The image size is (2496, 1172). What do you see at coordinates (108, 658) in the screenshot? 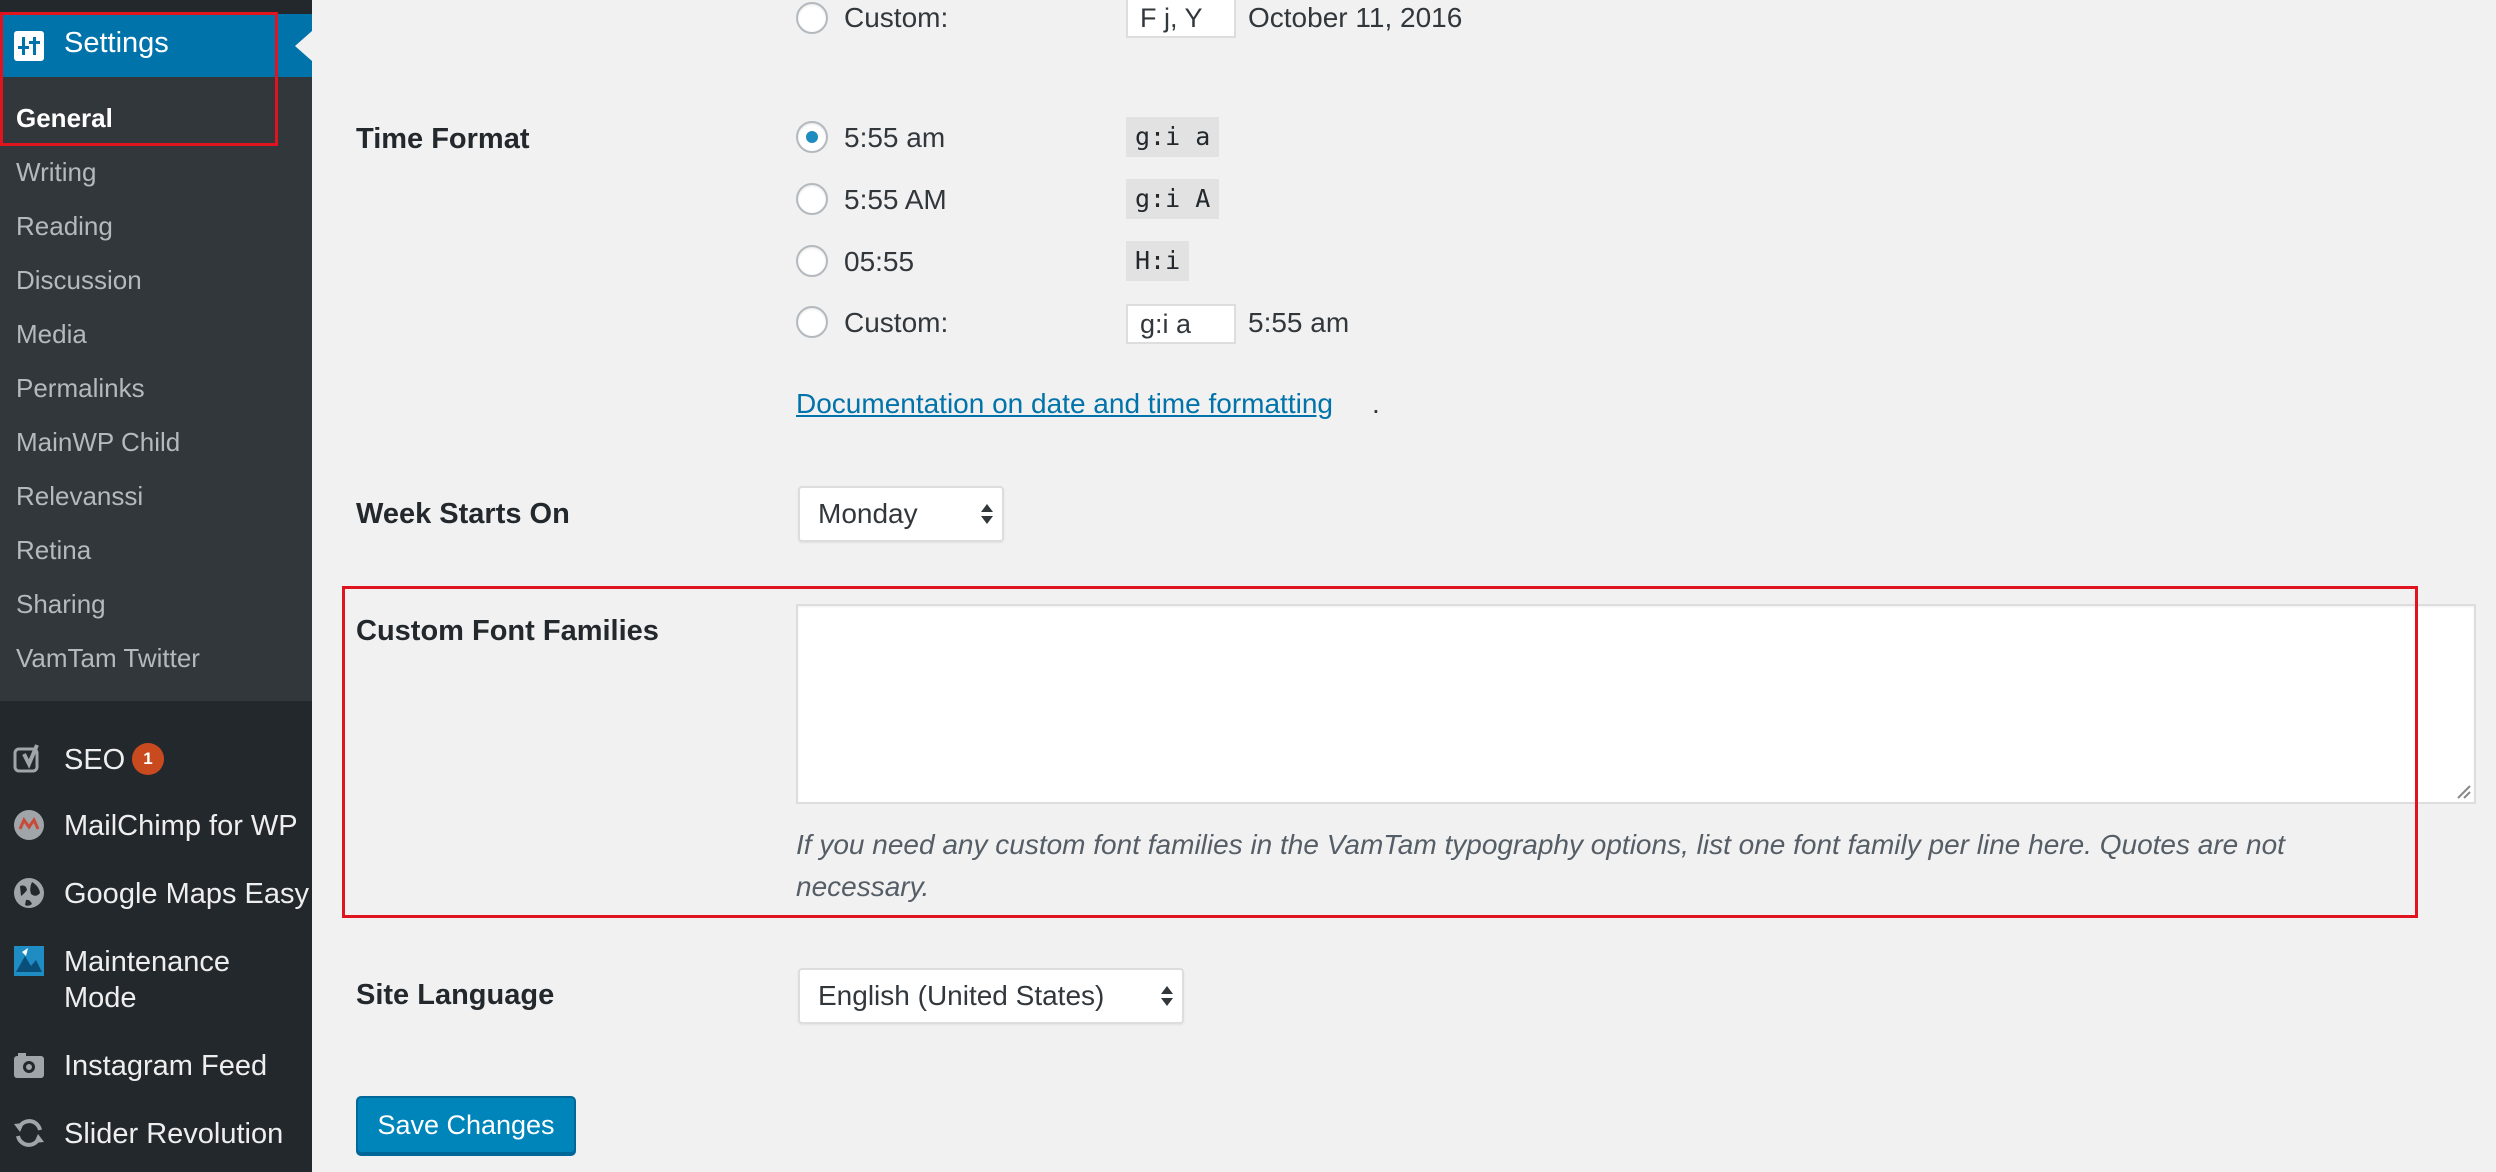
I see `submenu-vamtam-twitter: VamTam Twitter` at bounding box center [108, 658].